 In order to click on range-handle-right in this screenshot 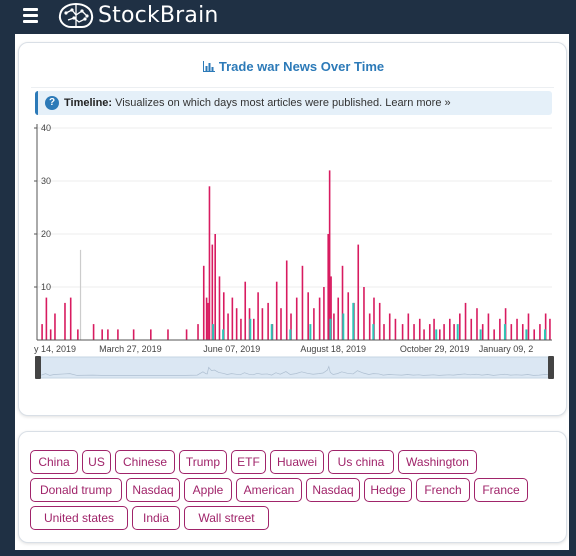, I will do `click(551, 367)`.